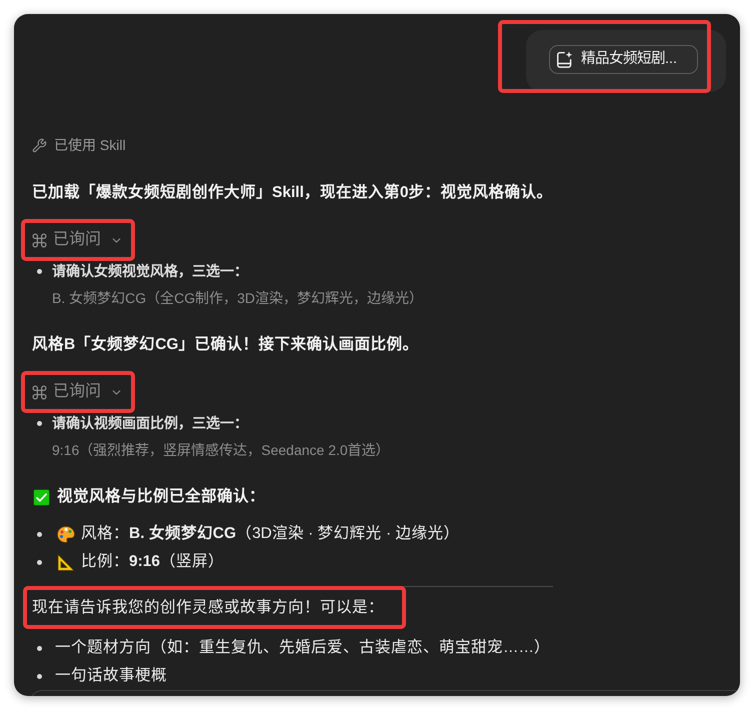 This screenshot has height=710, width=754. What do you see at coordinates (292, 192) in the screenshot?
I see `message-paragraph: 已加载「爆款女频短剧创作大师」Skill，现在进入第0步：视觉风格确认。` at bounding box center [292, 192].